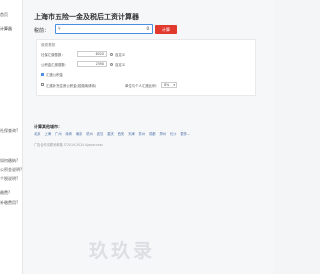  What do you see at coordinates (120, 65) in the screenshot?
I see `fund-custom-label: 自定义` at bounding box center [120, 65].